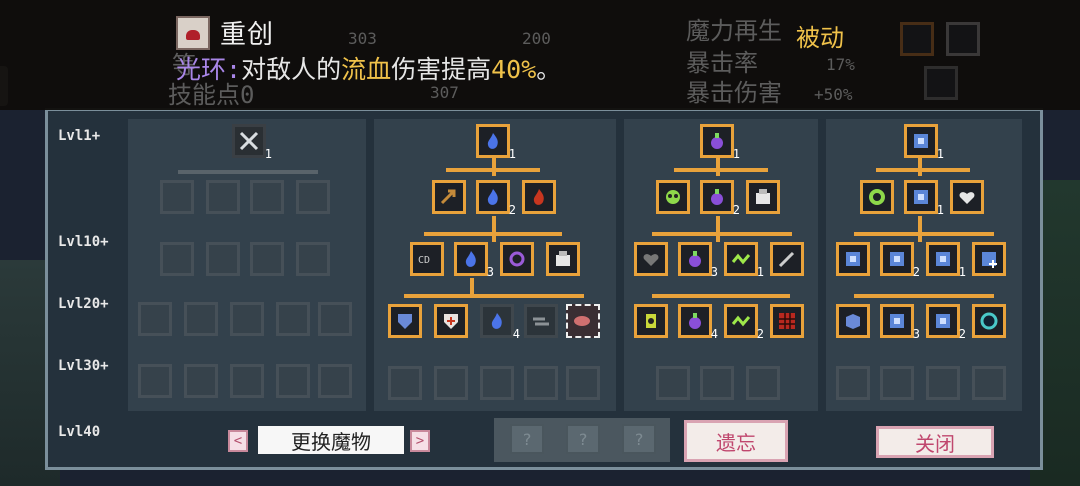 The image size is (1080, 486). Describe the element at coordinates (362, 38) in the screenshot. I see `ghost-stat-num-1: 303` at that location.